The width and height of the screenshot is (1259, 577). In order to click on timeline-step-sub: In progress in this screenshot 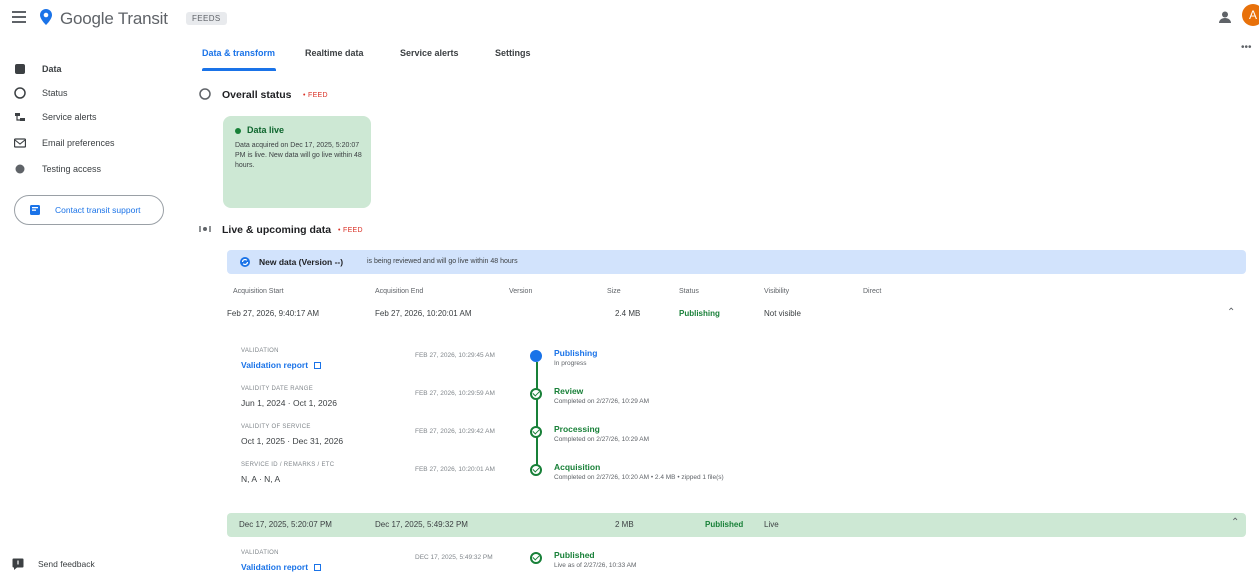, I will do `click(570, 363)`.